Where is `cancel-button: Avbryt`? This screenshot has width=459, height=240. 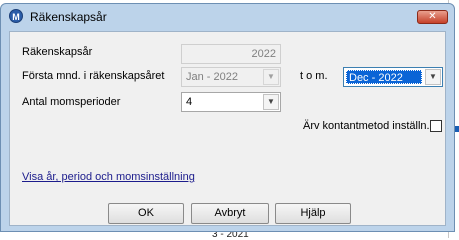
cancel-button: Avbryt is located at coordinates (230, 213).